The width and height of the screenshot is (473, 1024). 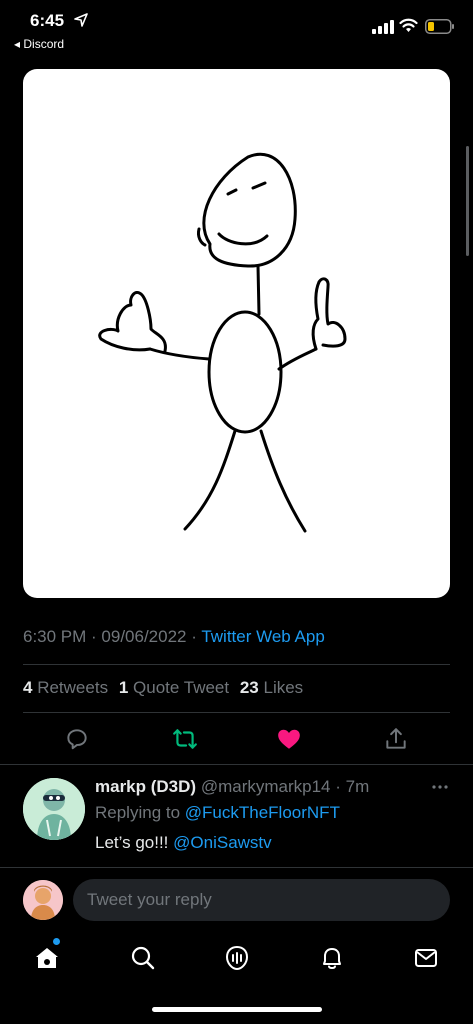 What do you see at coordinates (65, 687) in the screenshot?
I see `retweets-stat: 4 Retweets` at bounding box center [65, 687].